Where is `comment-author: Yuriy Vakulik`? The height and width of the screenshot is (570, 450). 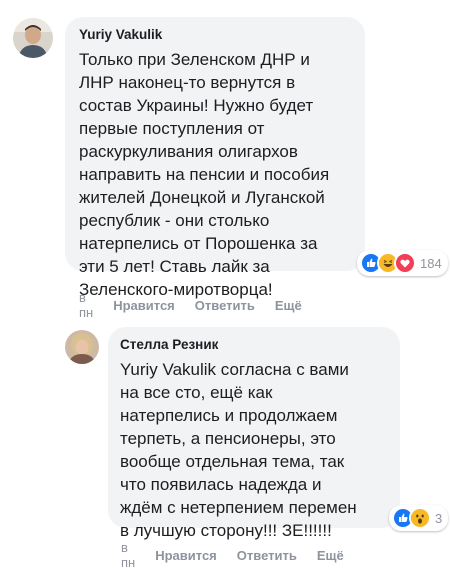 comment-author: Yuriy Vakulik is located at coordinates (215, 34).